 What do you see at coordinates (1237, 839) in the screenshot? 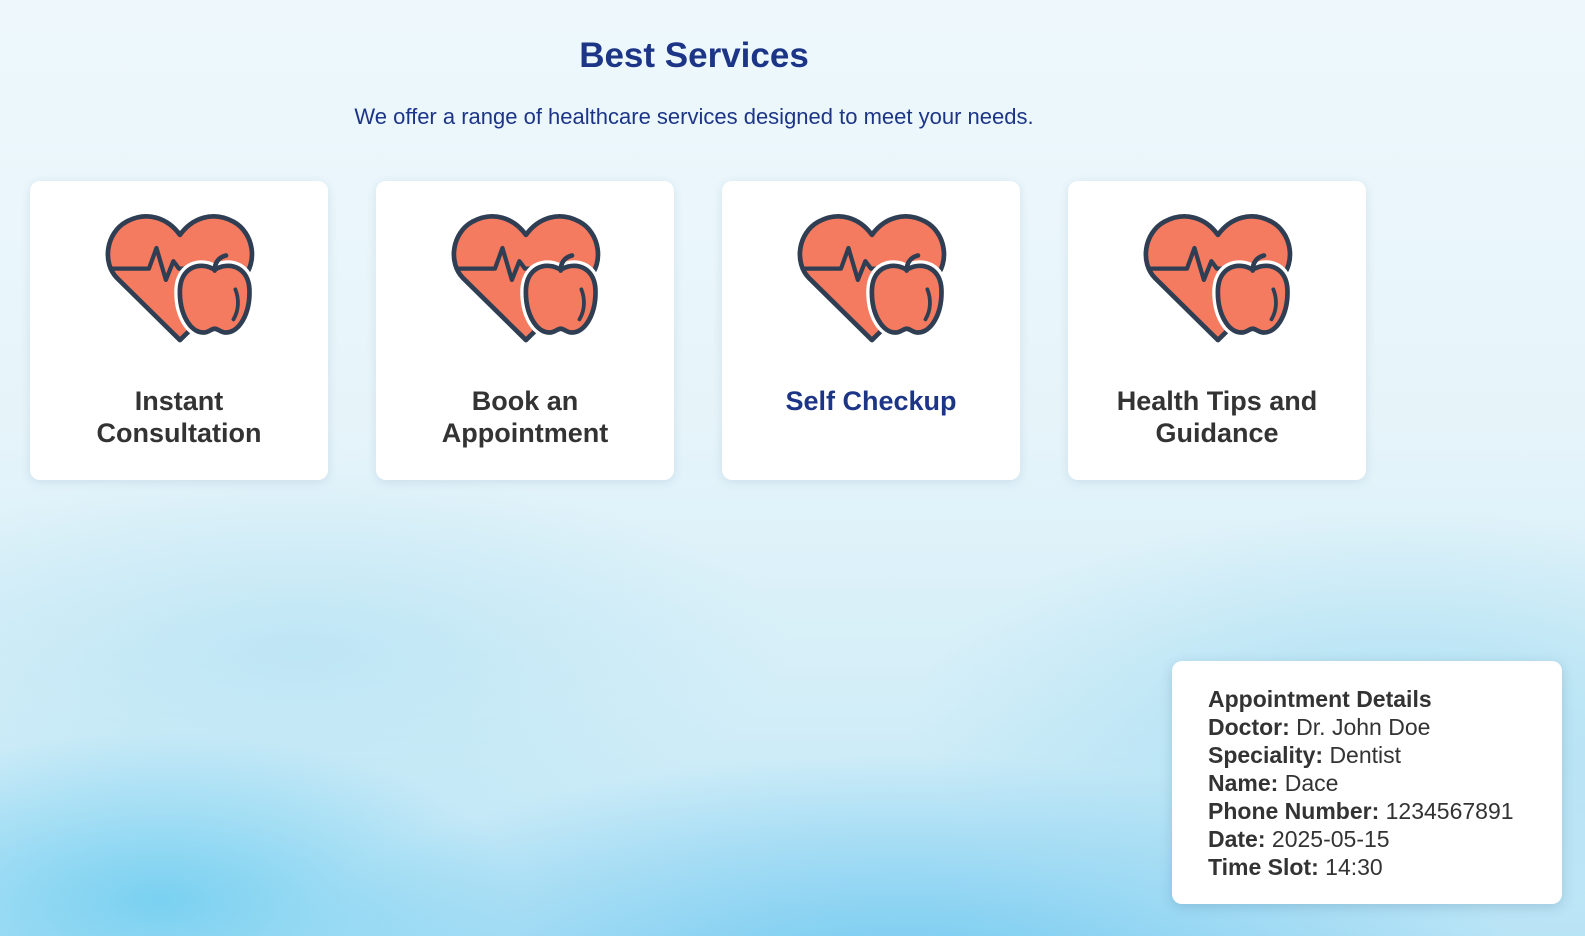
I see `date-label: Date:` at bounding box center [1237, 839].